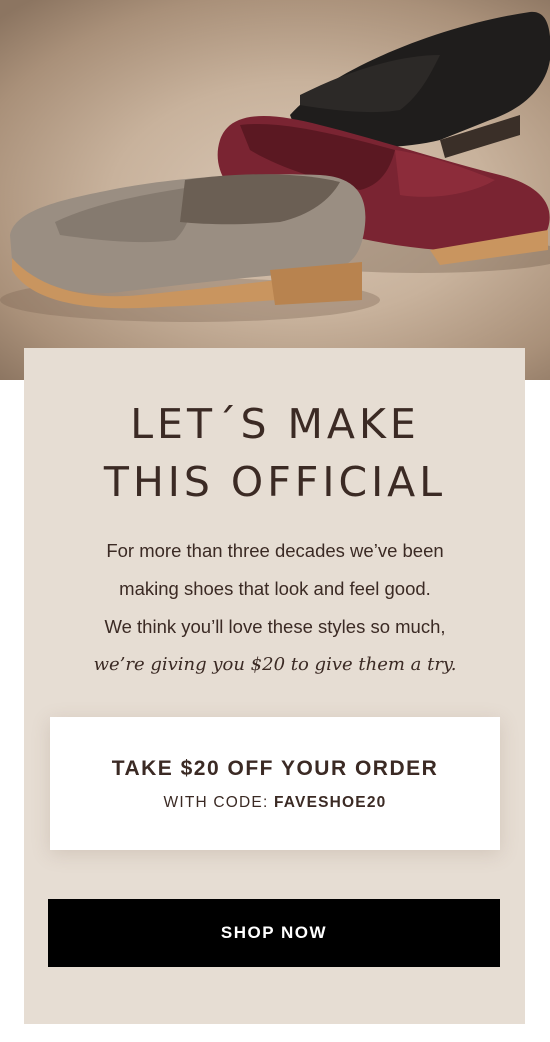  I want to click on offer-title: TAKE $20 OFF YOUR ORDER, so click(275, 768).